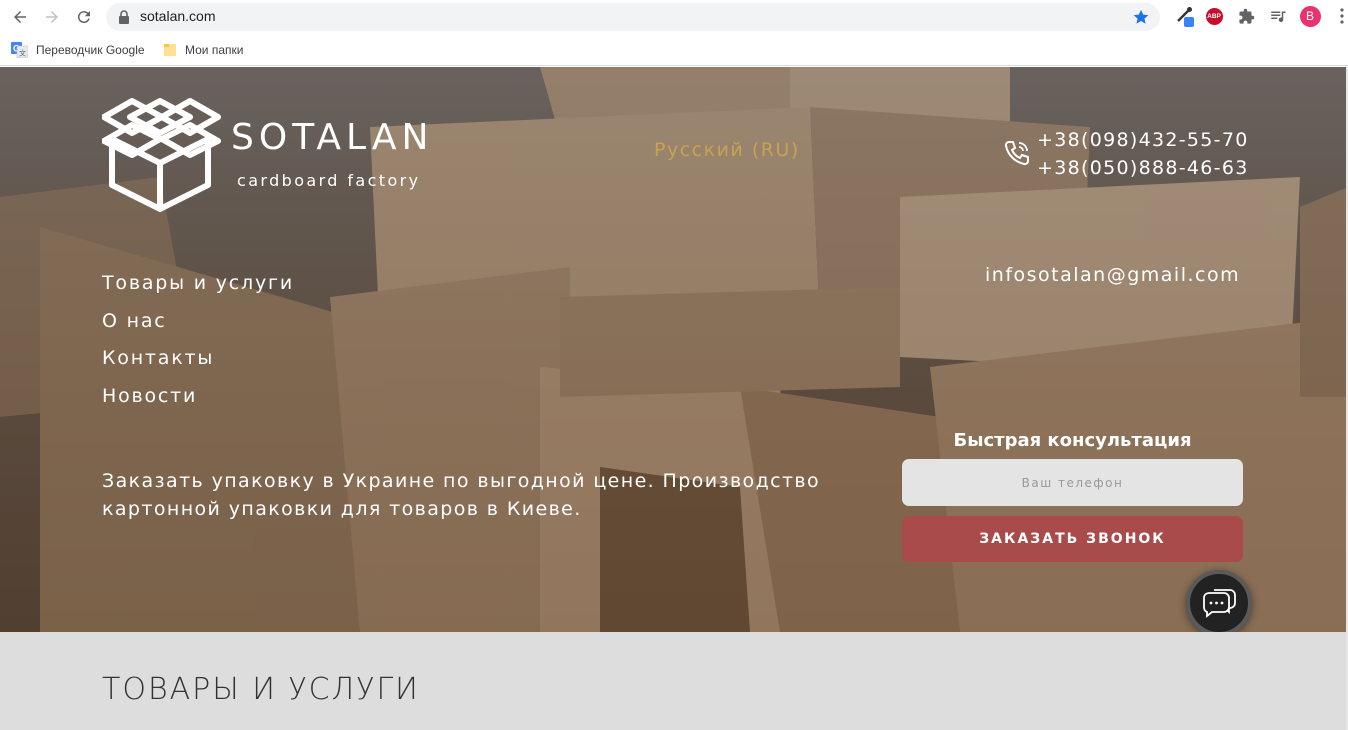  I want to click on lock-icon, so click(124, 17).